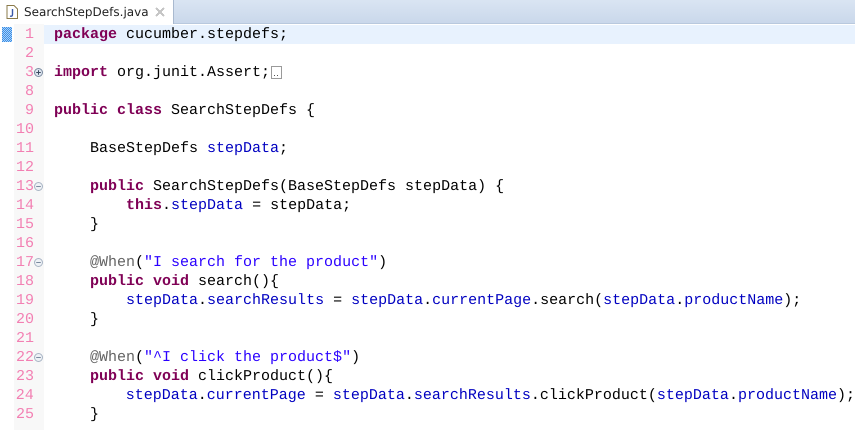 This screenshot has height=430, width=855. Describe the element at coordinates (224, 357) in the screenshot. I see `code-line: @When("^I click the product$")` at that location.